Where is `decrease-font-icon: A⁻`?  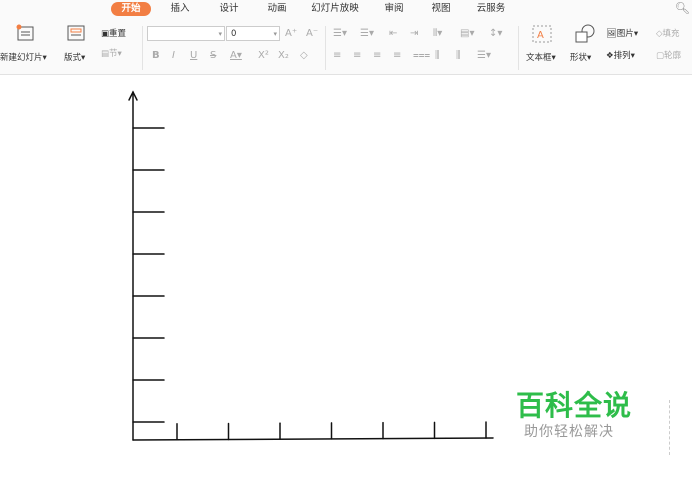 decrease-font-icon: A⁻ is located at coordinates (312, 34).